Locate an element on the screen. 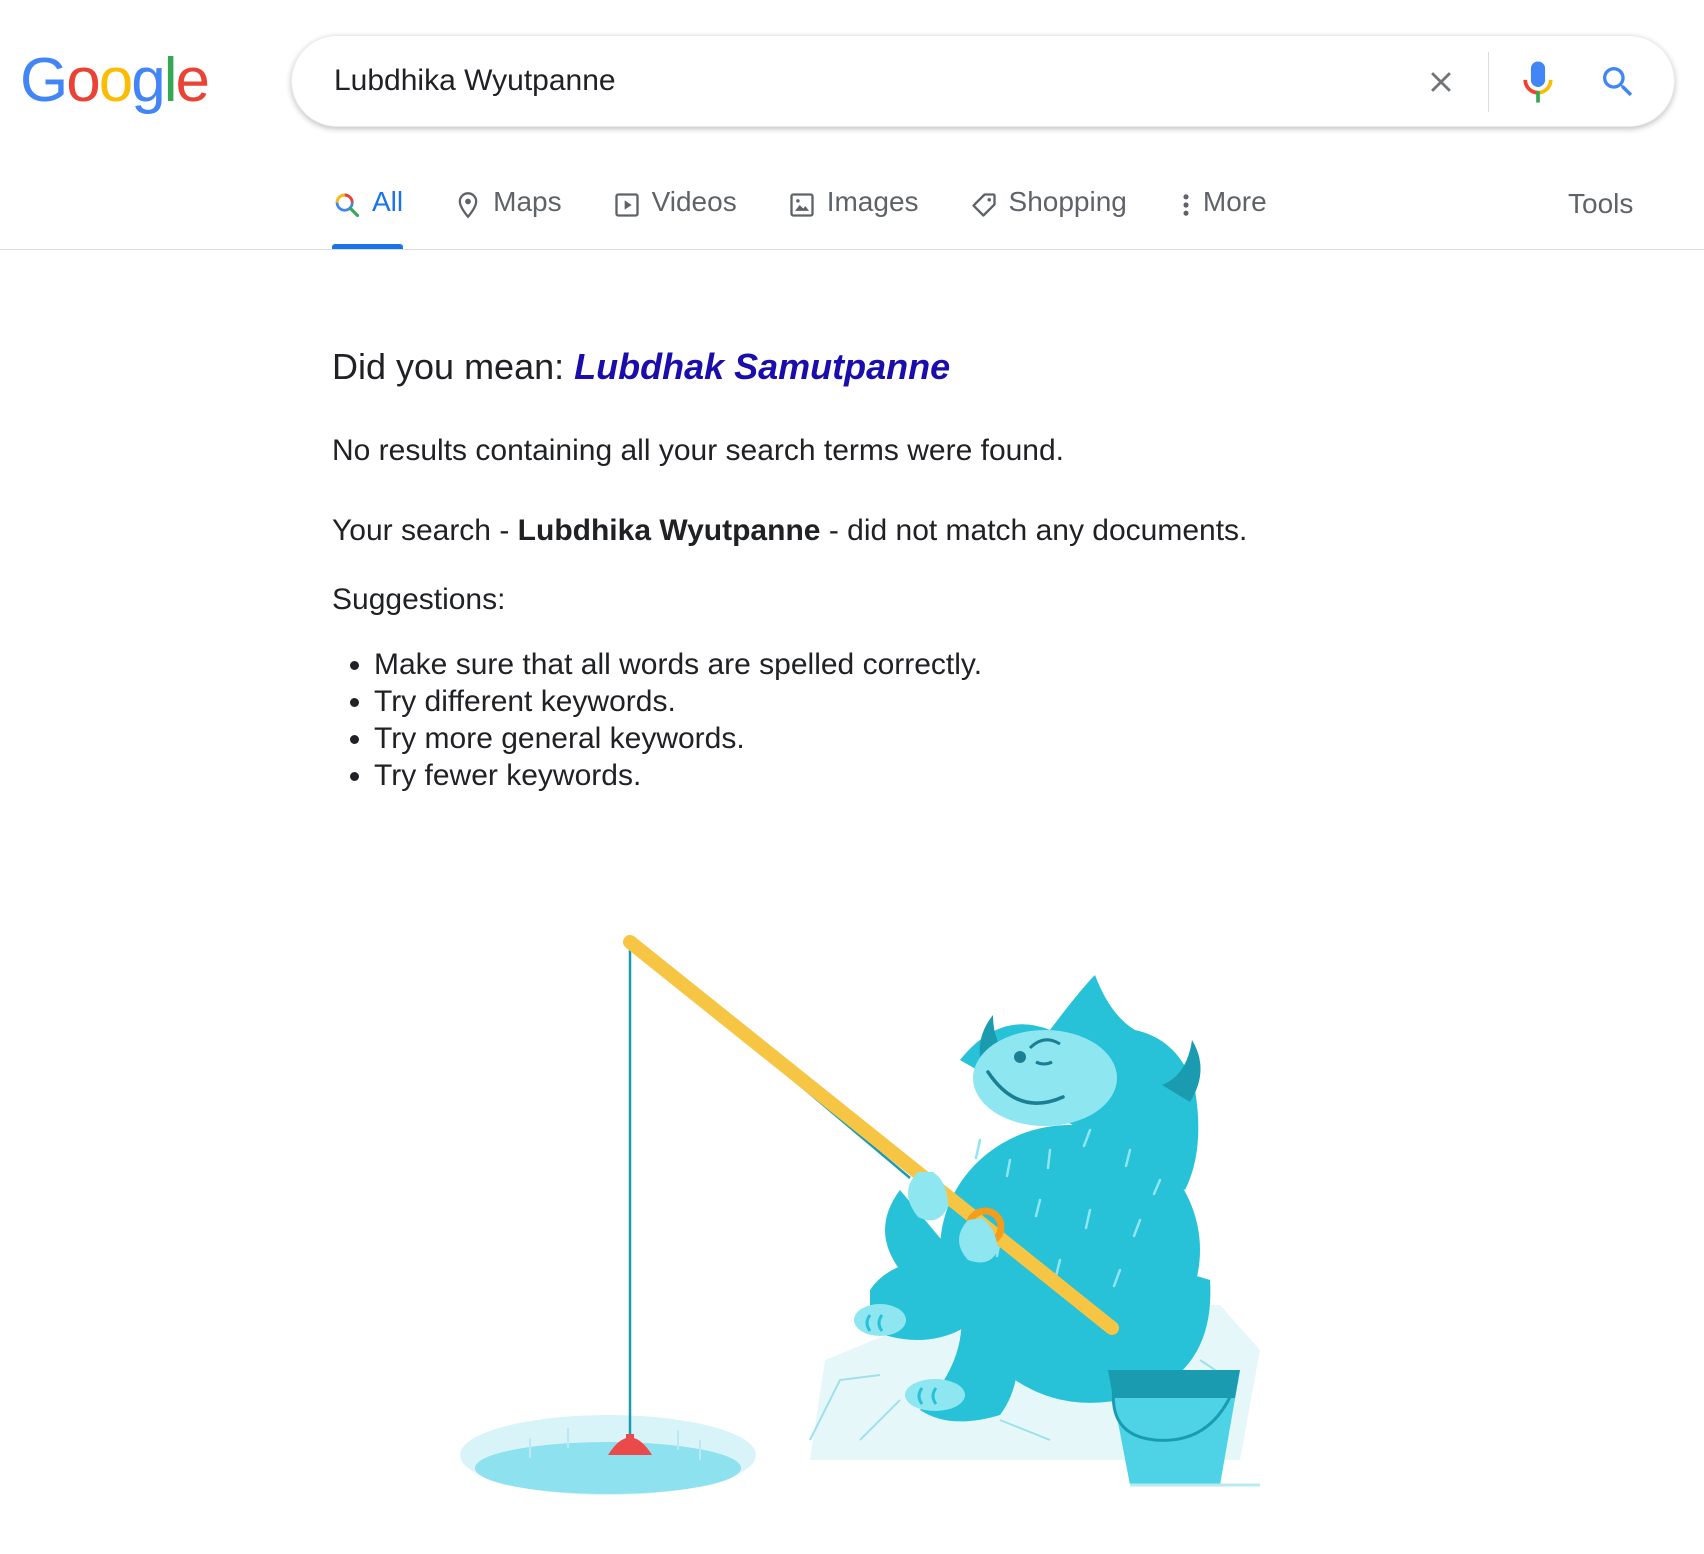 The height and width of the screenshot is (1554, 1704). your-search-prefix: Your search - is located at coordinates (421, 530).